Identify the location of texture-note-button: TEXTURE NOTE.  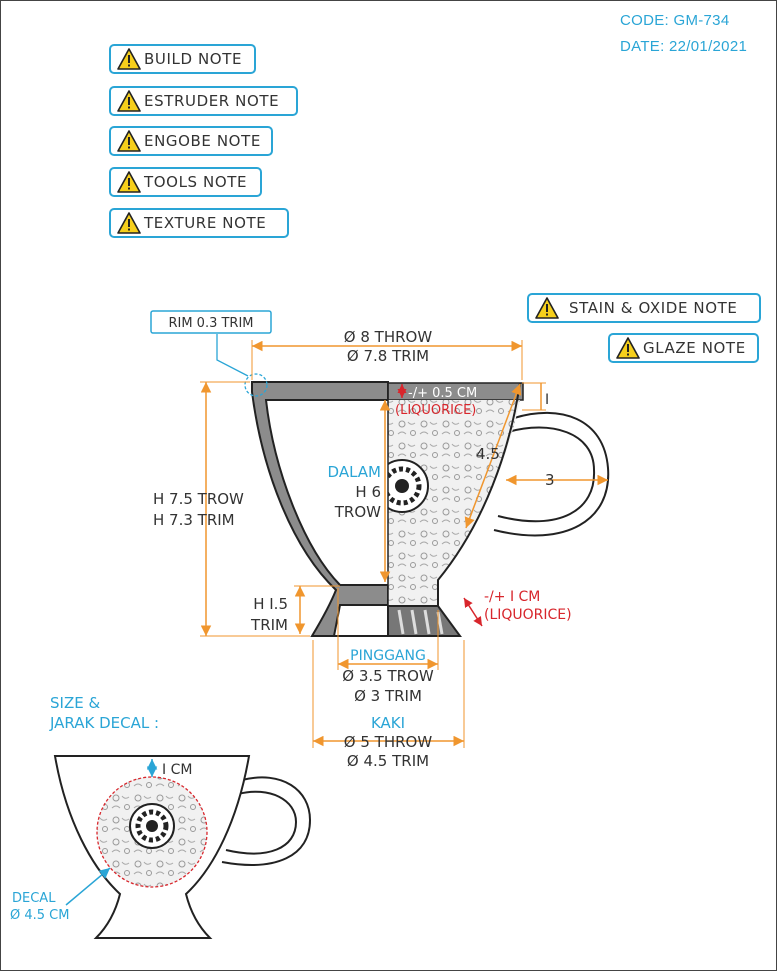
(199, 223).